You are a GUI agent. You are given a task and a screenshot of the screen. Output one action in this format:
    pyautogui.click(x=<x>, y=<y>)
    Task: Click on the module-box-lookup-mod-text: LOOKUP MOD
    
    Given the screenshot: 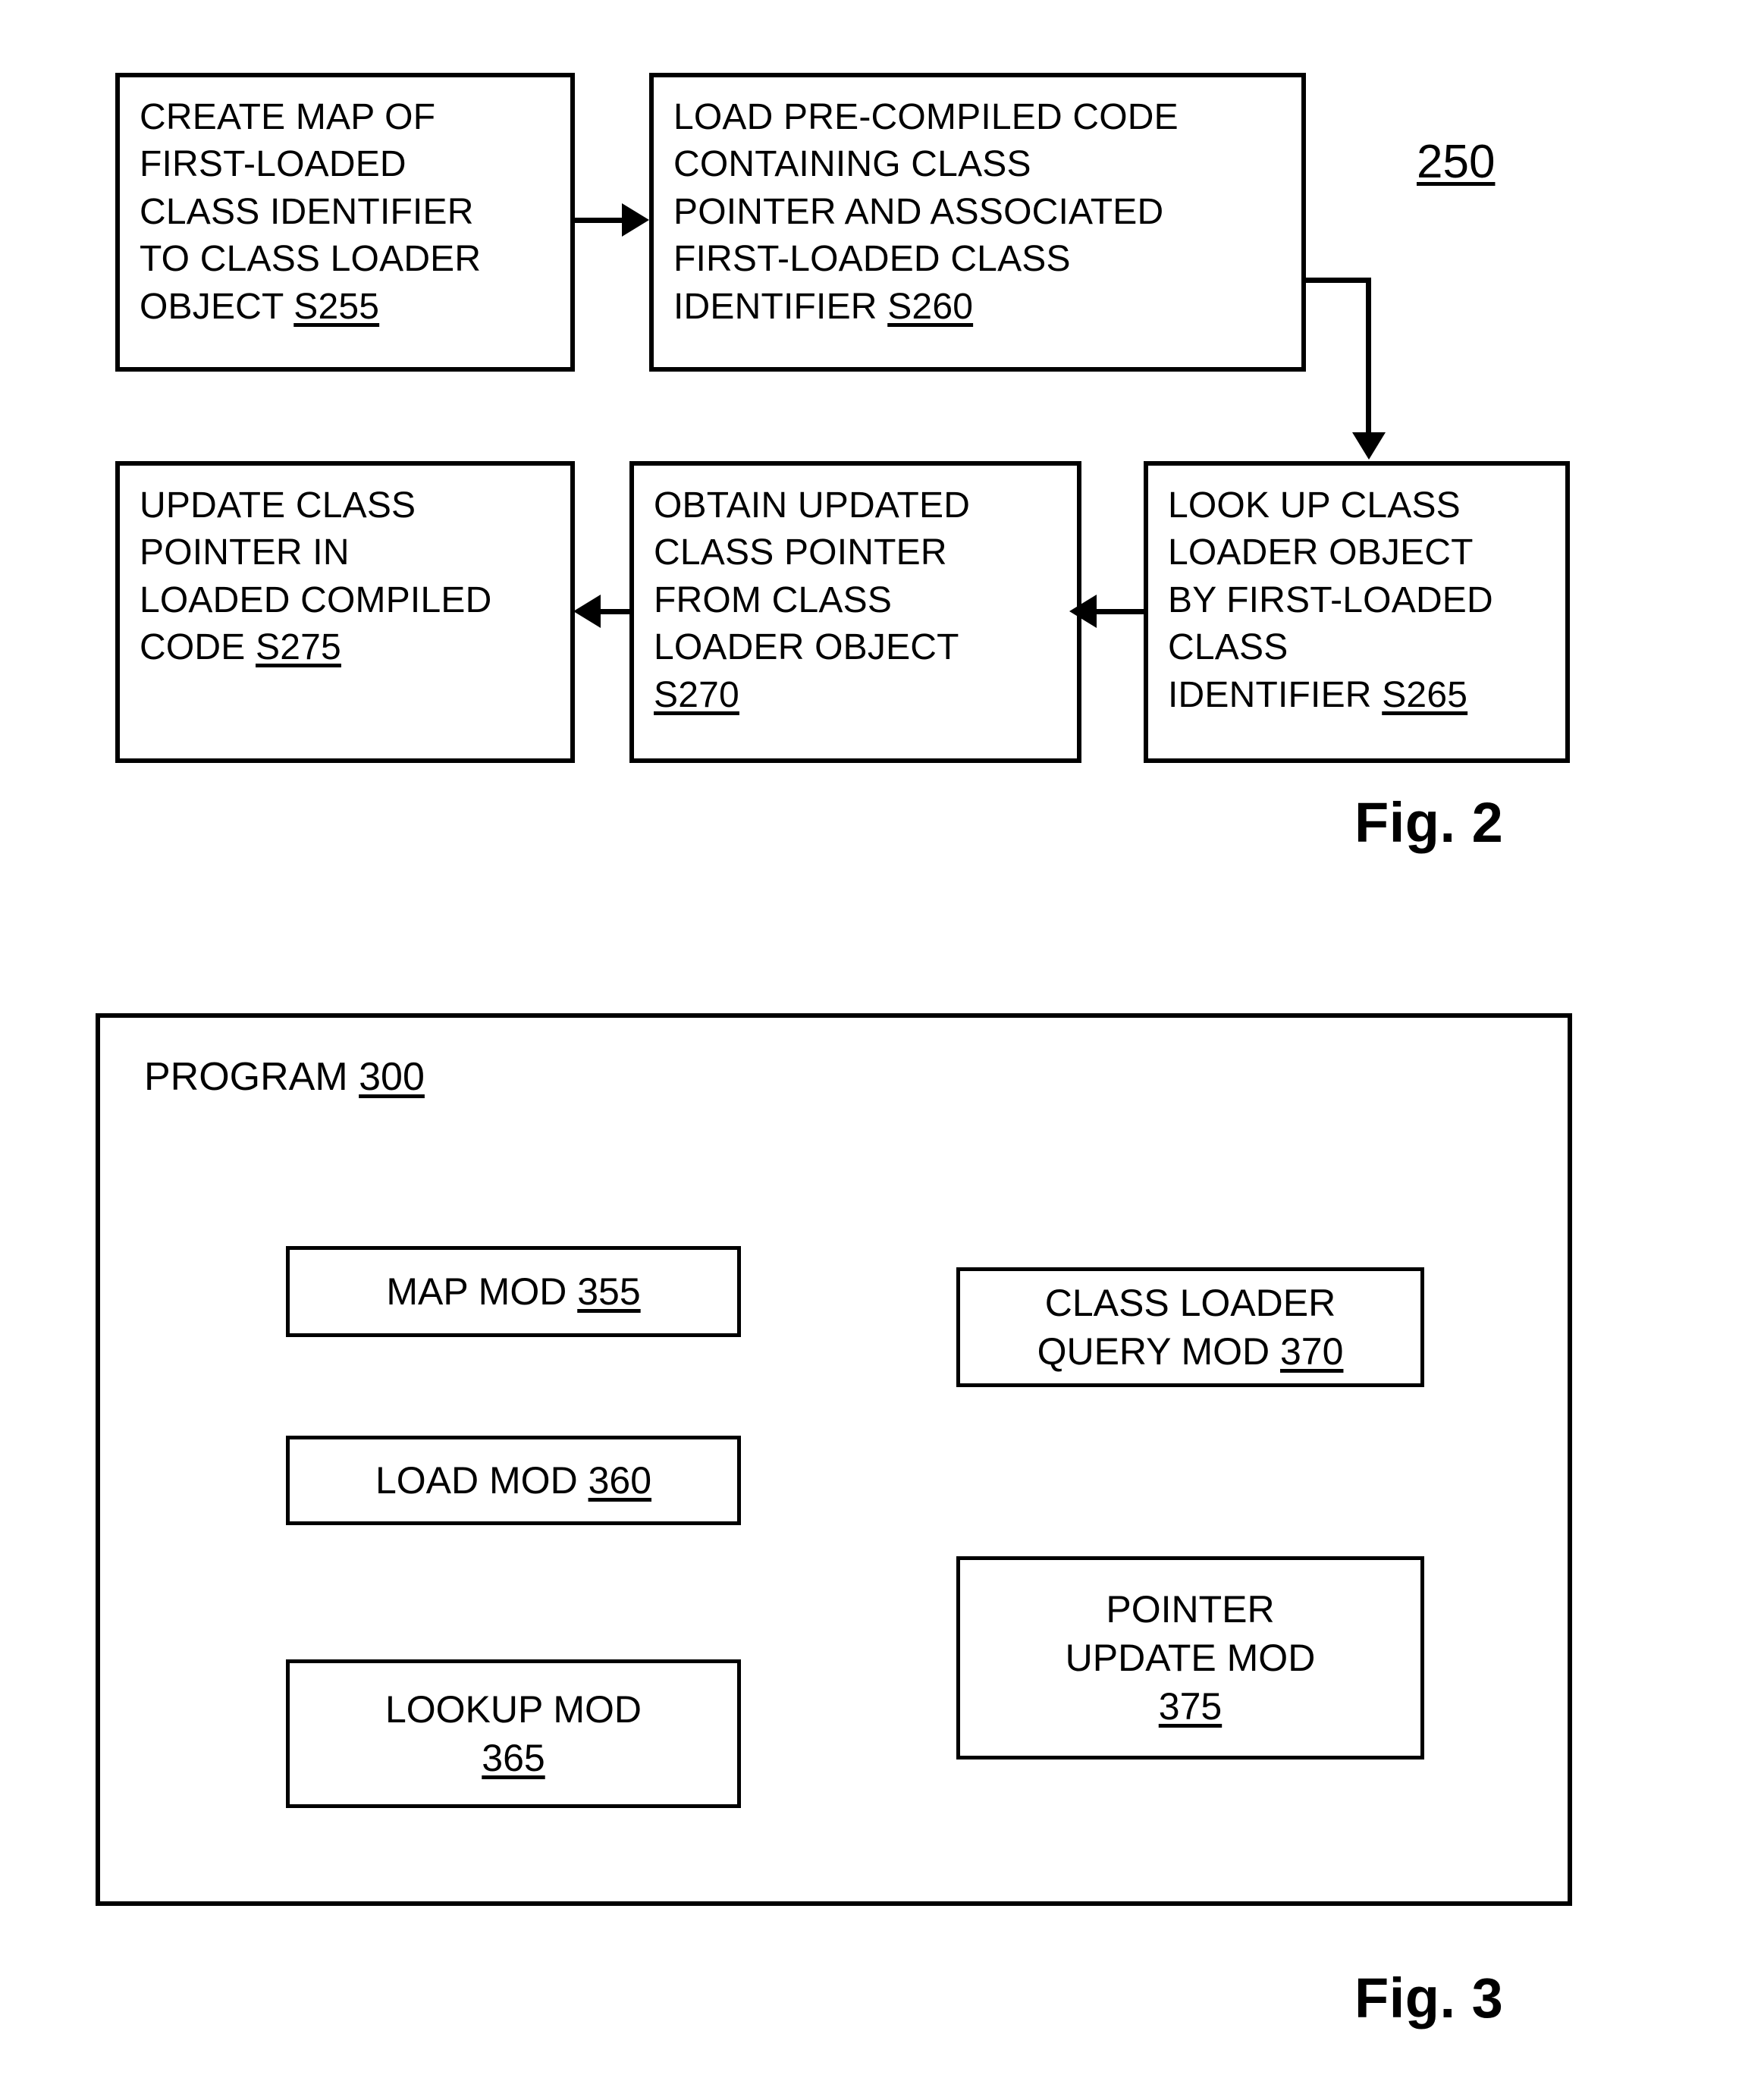 What is the action you would take?
    pyautogui.click(x=513, y=1709)
    